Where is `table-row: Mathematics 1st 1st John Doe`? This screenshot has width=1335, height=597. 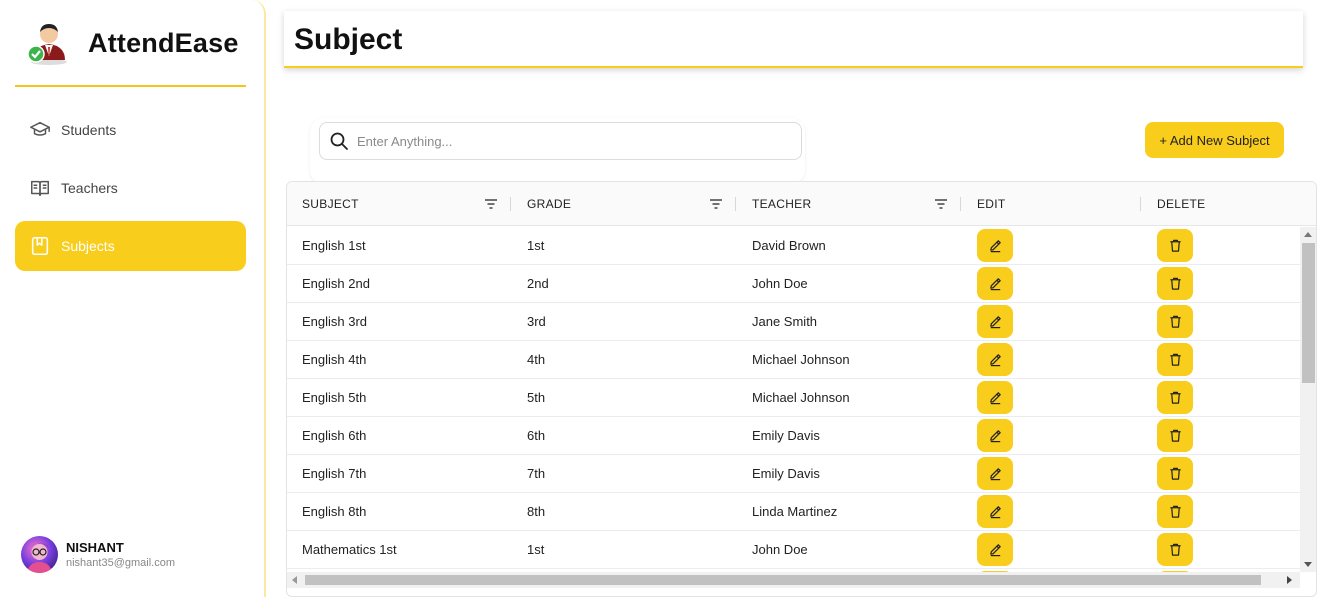 table-row: Mathematics 1st 1st John Doe is located at coordinates (793, 550).